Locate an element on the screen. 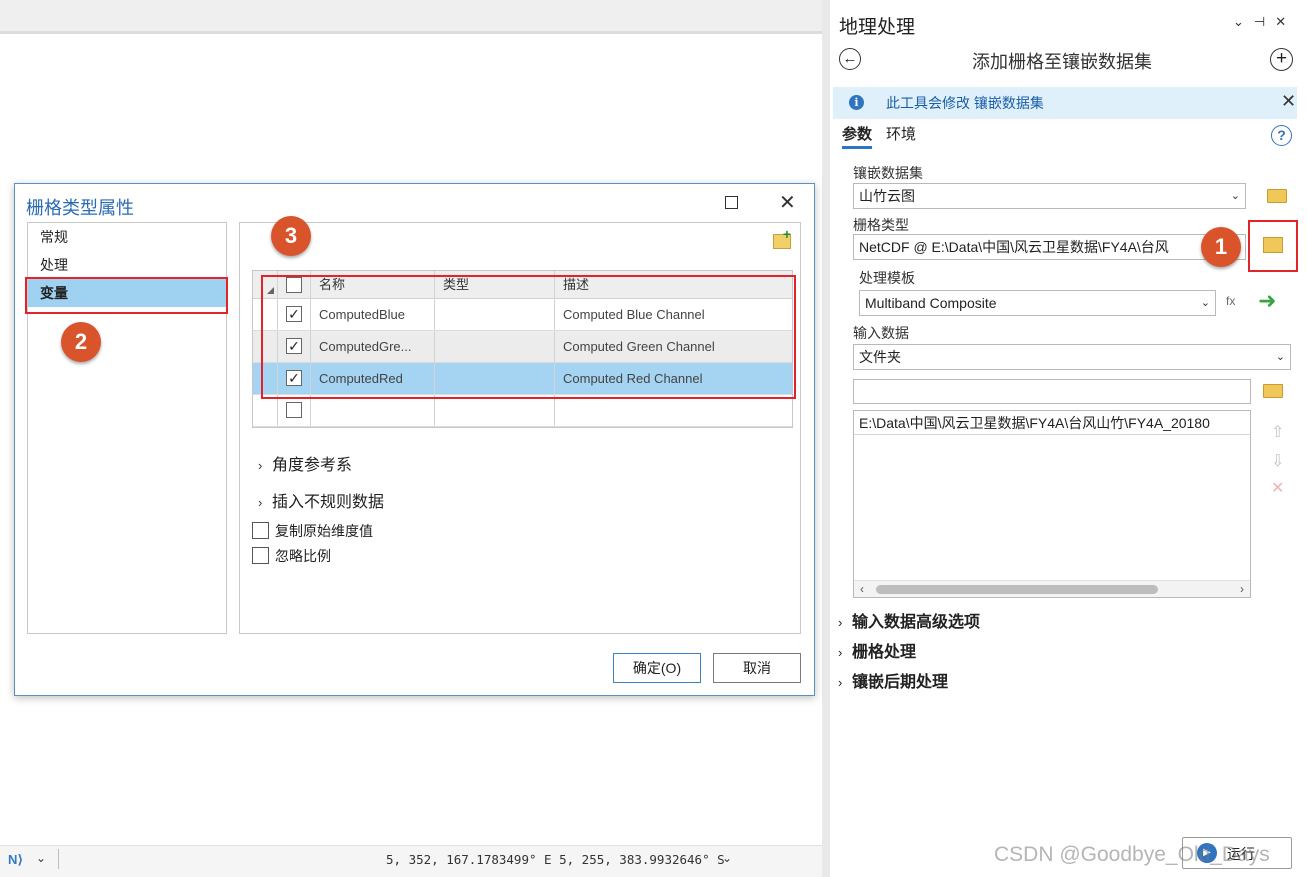  input-data-label: 输入数据 is located at coordinates (881, 333).